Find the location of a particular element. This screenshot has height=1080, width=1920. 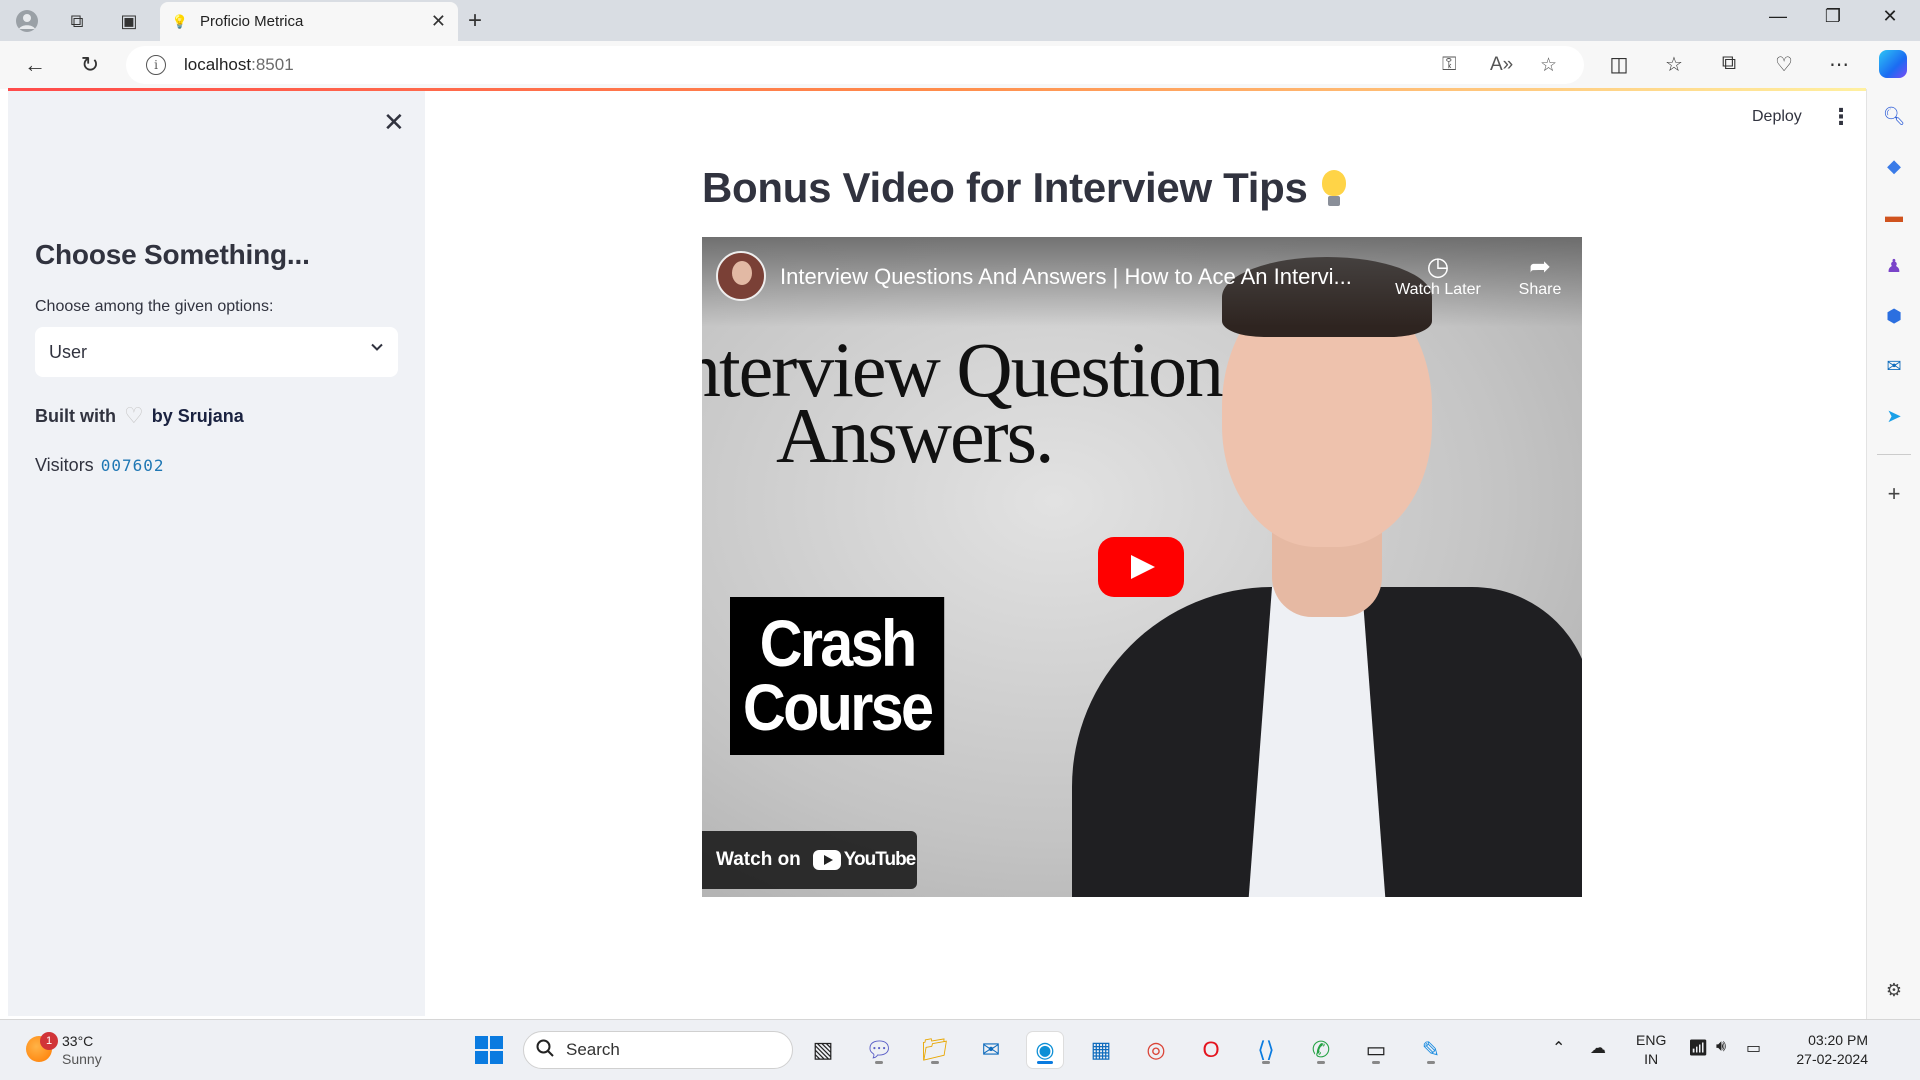

youtube-logo-icon: YouTube is located at coordinates (864, 860).